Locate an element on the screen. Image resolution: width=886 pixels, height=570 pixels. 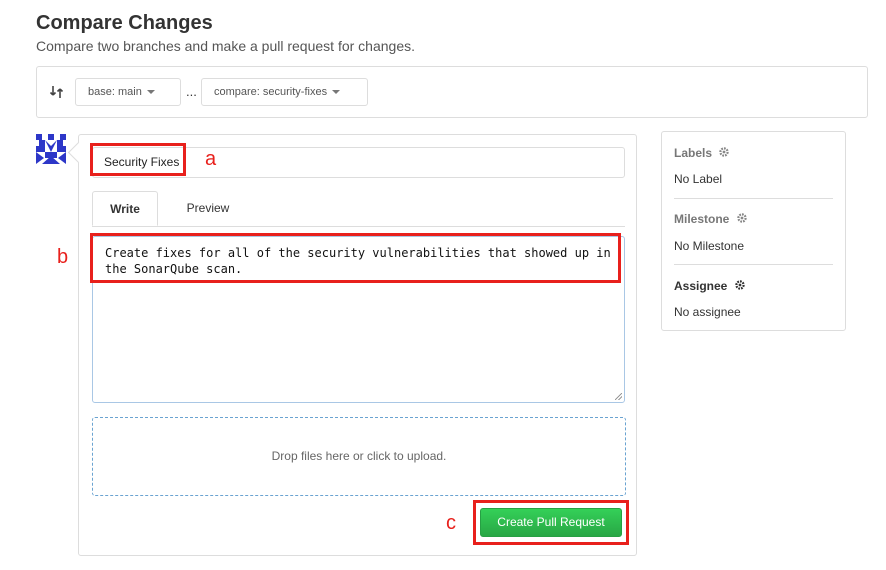
annotation-label-c: c is located at coordinates (451, 523).